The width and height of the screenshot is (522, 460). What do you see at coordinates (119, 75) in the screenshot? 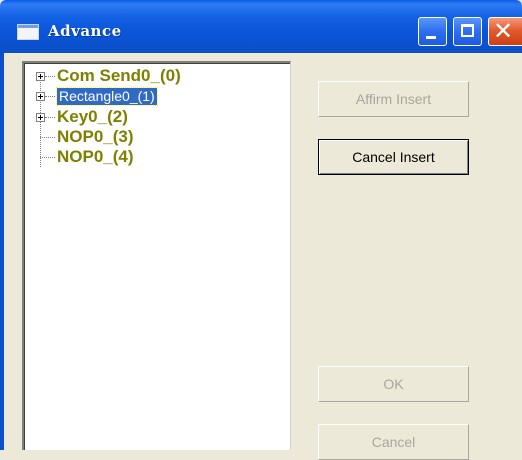
I see `tree-item-label: Com Send0_(0)` at bounding box center [119, 75].